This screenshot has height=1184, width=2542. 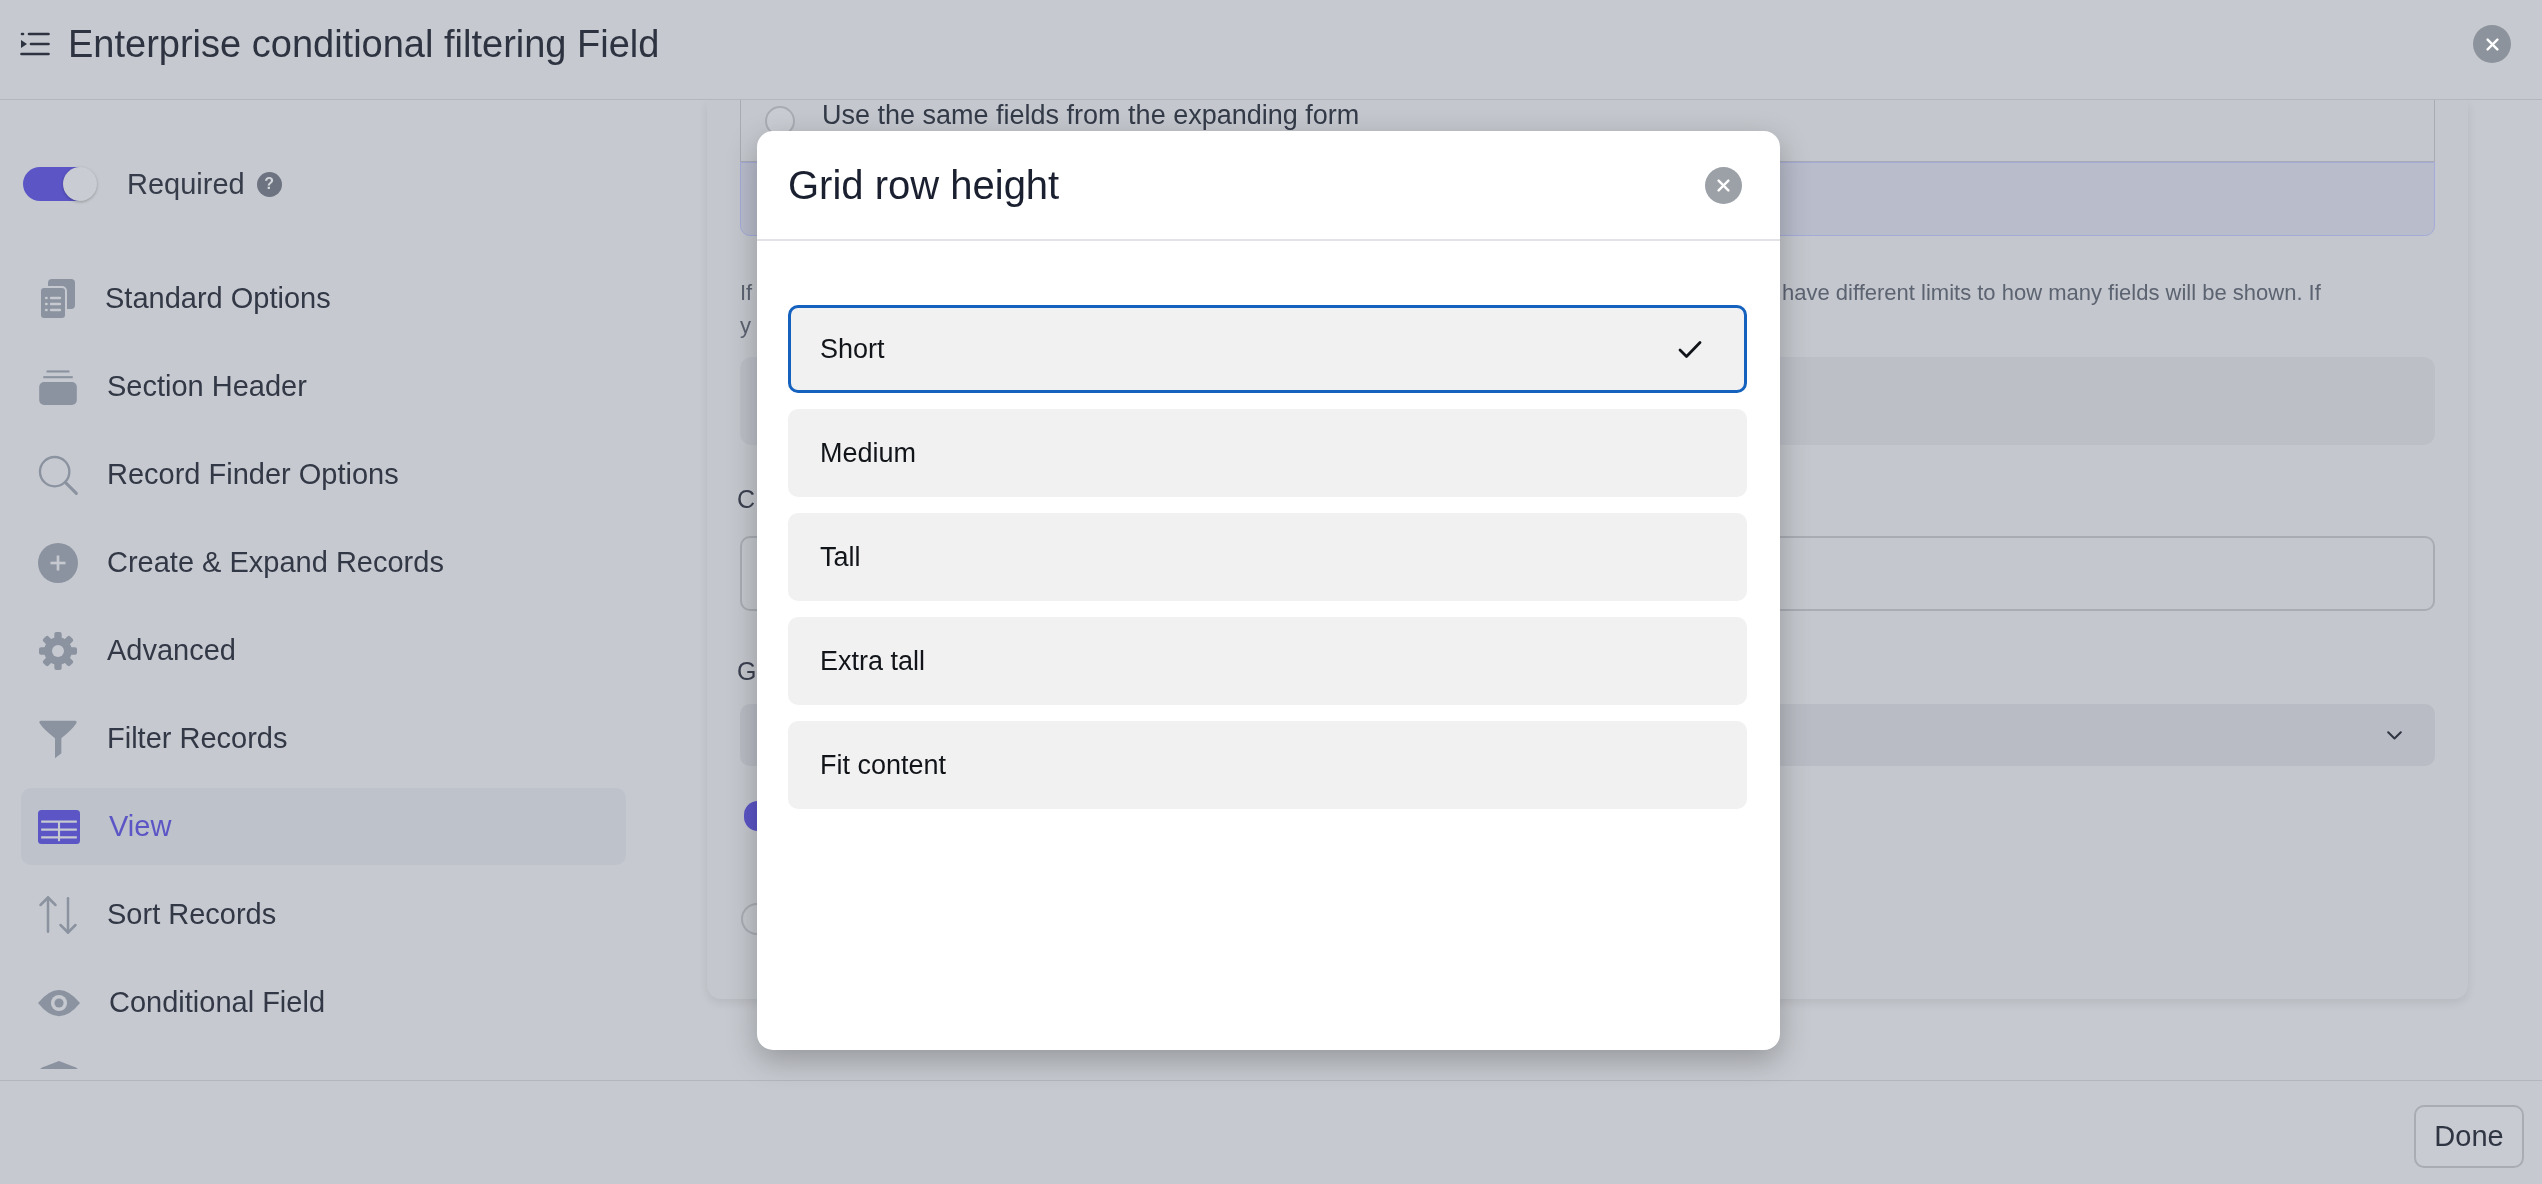 I want to click on row-height-option: Medium, so click(x=1267, y=453).